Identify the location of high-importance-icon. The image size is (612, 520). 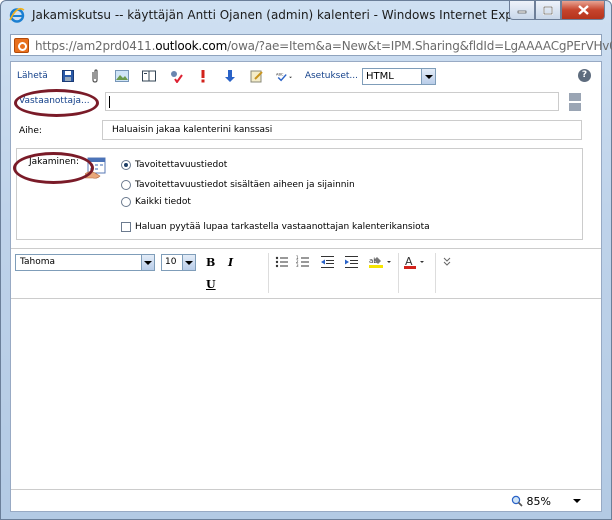
(203, 76).